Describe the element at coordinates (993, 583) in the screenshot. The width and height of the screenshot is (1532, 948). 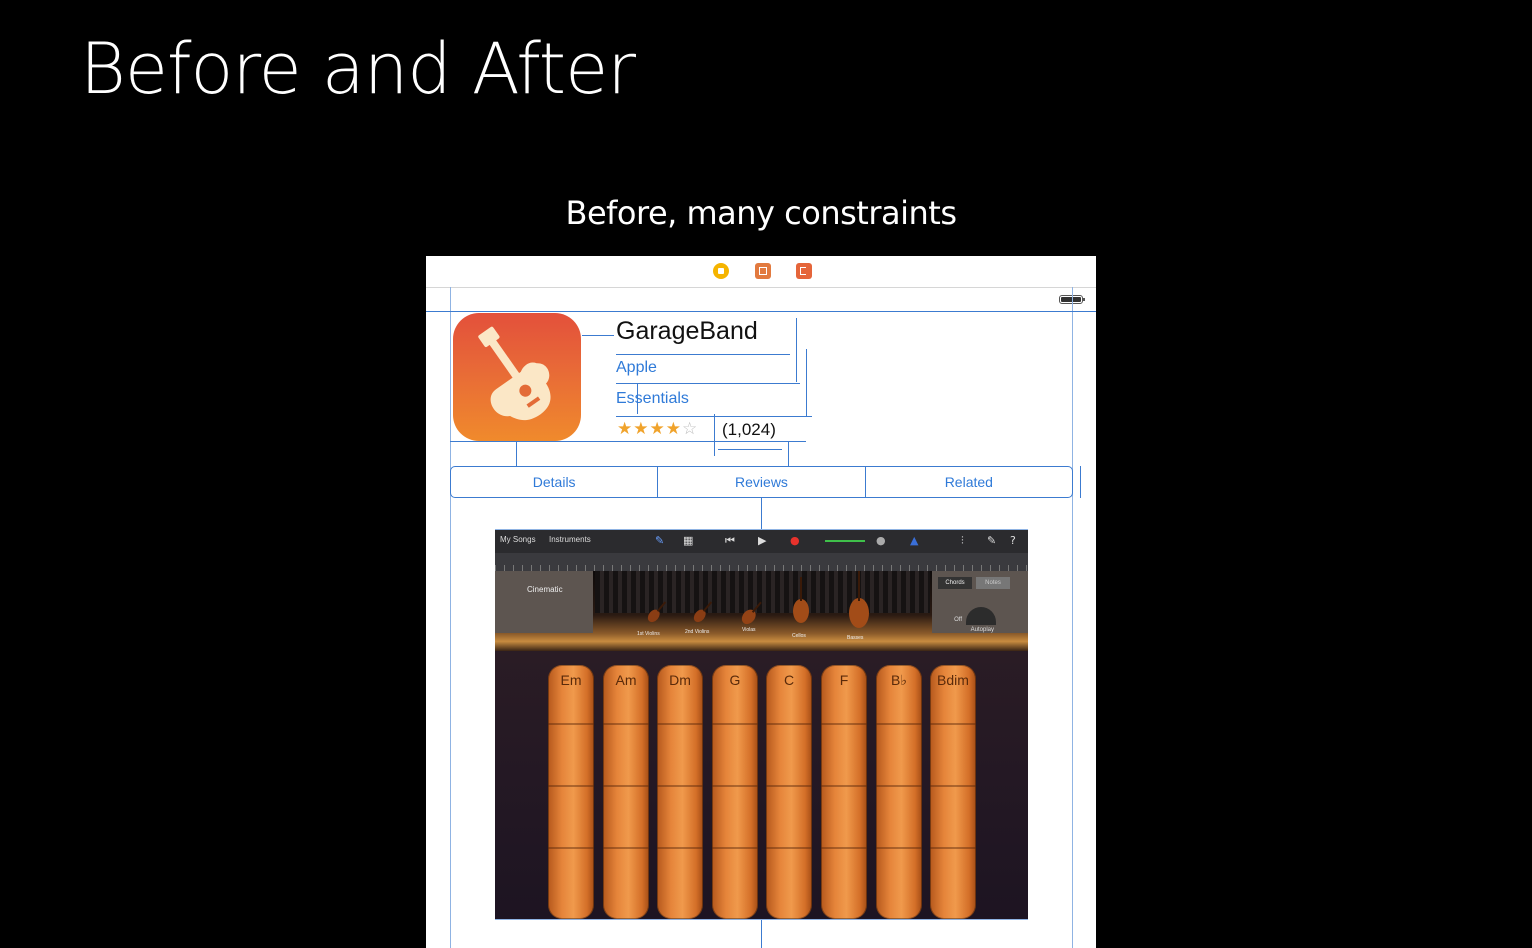
I see `notes-toggle: Notes` at that location.